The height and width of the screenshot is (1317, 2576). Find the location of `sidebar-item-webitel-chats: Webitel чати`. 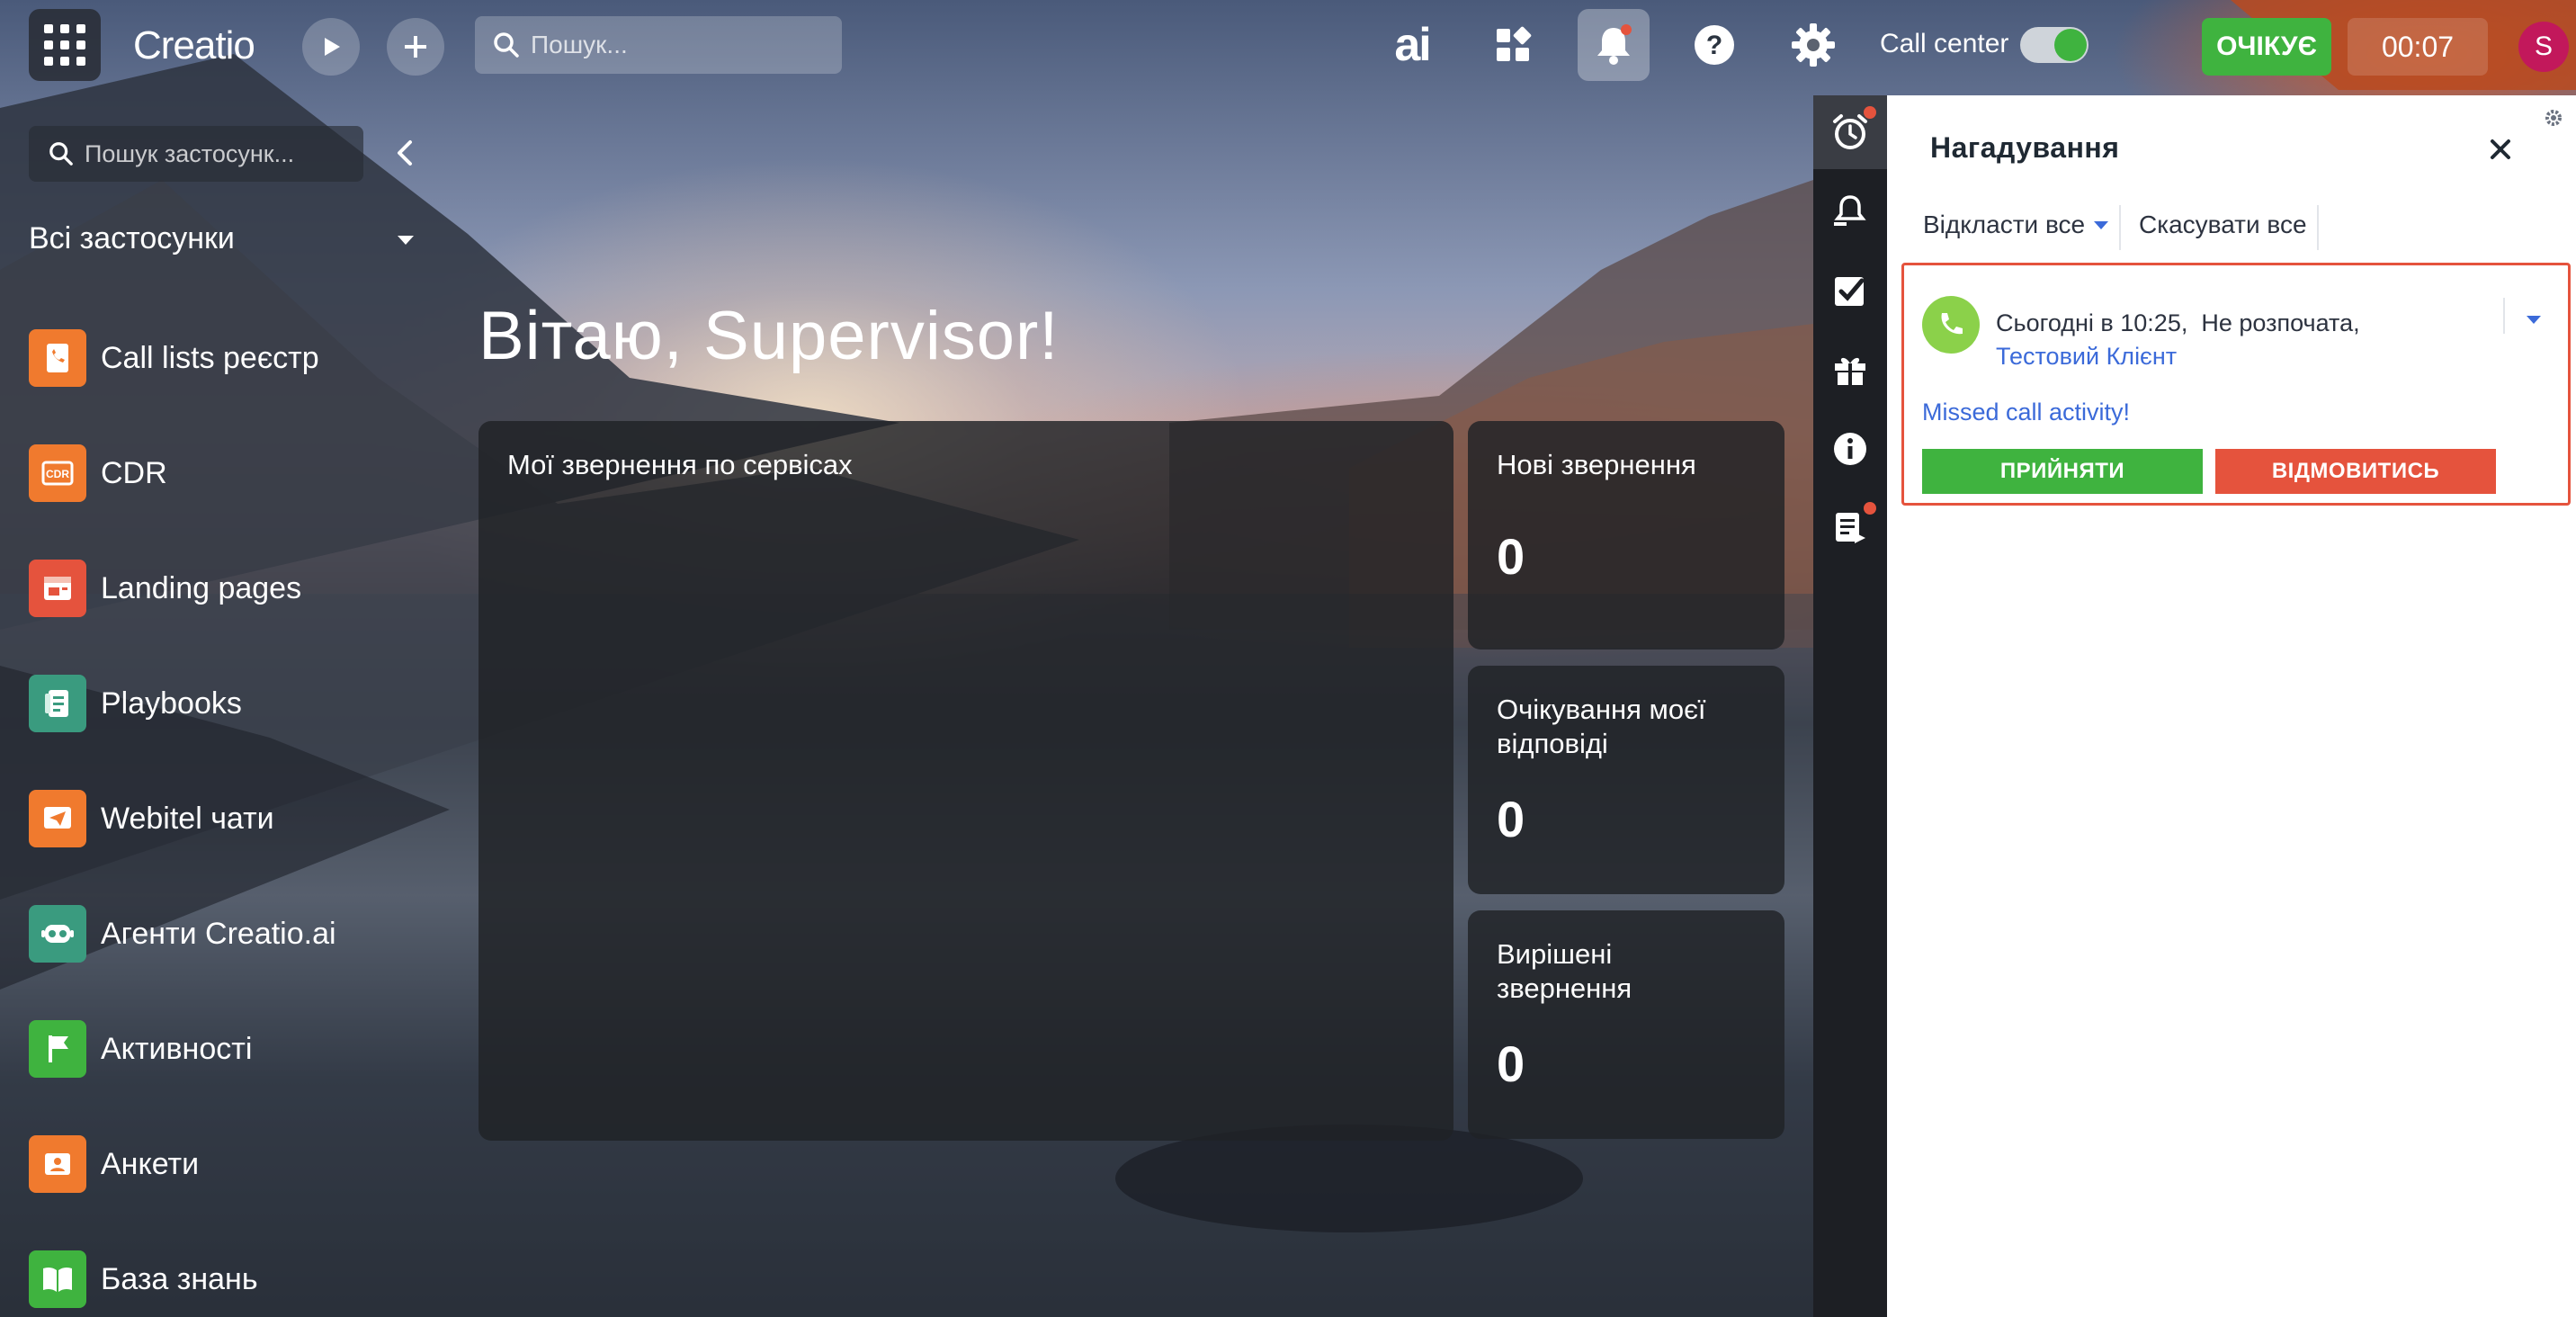

sidebar-item-webitel-chats: Webitel чати is located at coordinates (245, 818).